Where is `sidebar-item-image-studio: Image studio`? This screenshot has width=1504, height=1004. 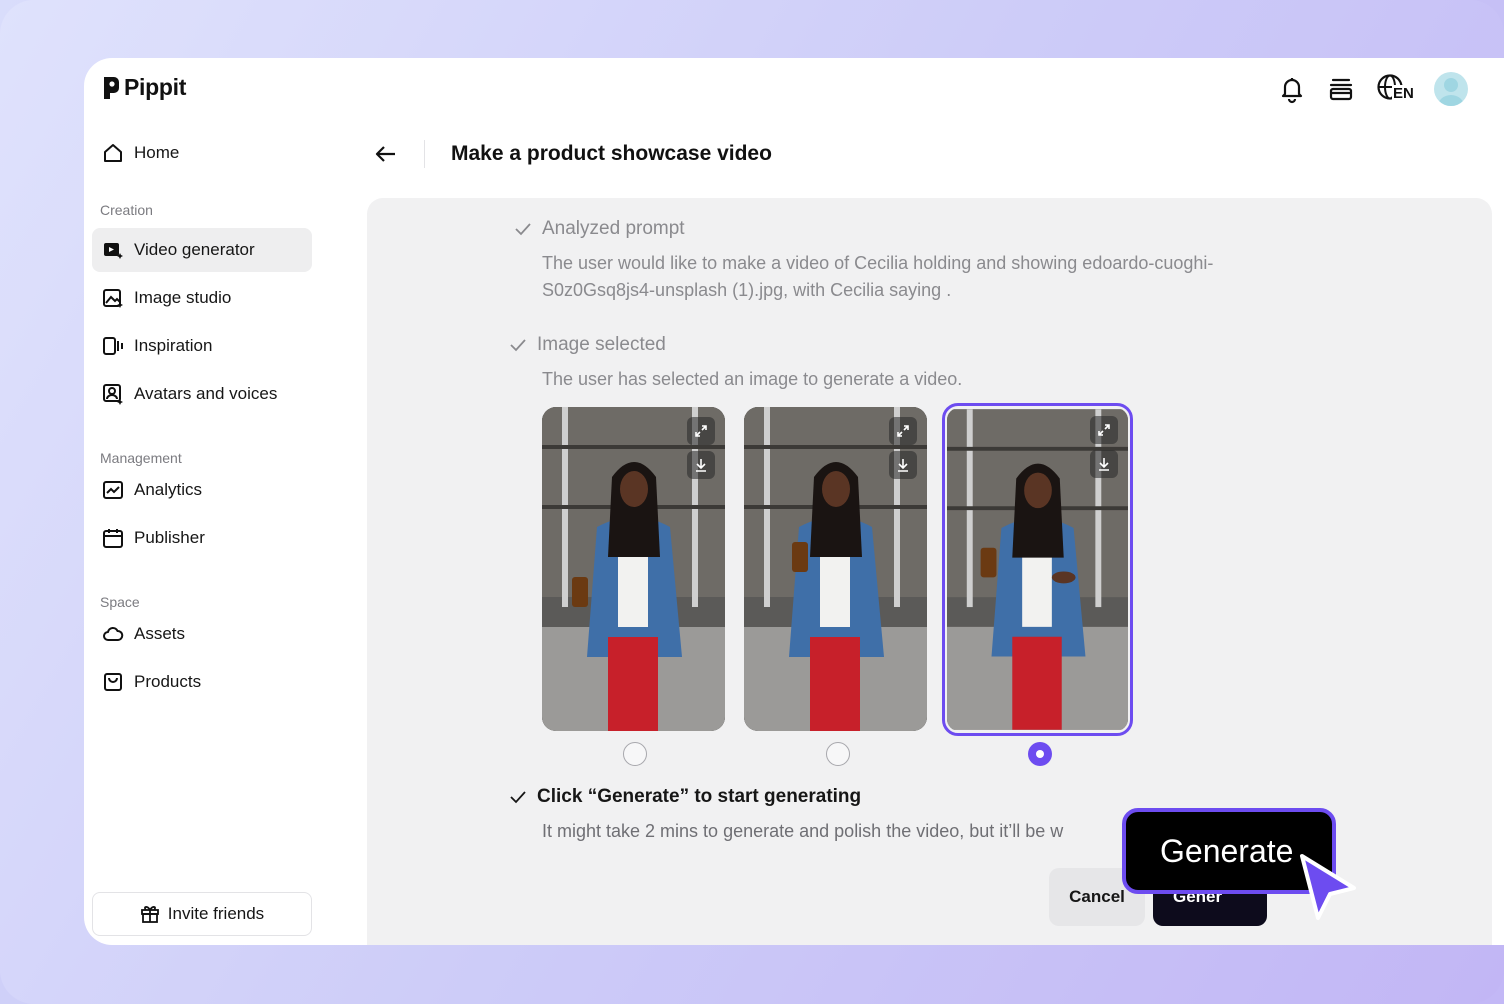
sidebar-item-image-studio: Image studio is located at coordinates (202, 298).